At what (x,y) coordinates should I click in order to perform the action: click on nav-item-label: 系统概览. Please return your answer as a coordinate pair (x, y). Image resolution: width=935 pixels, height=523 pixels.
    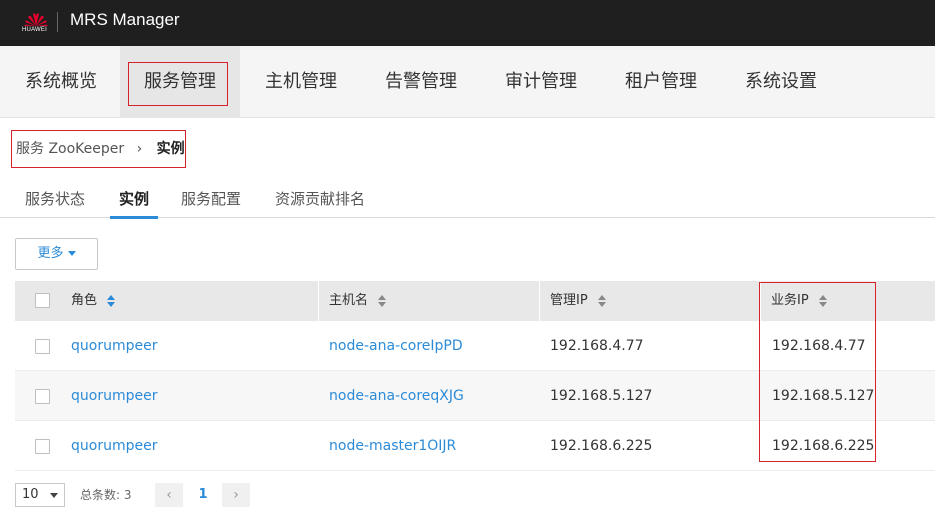
    Looking at the image, I should click on (61, 81).